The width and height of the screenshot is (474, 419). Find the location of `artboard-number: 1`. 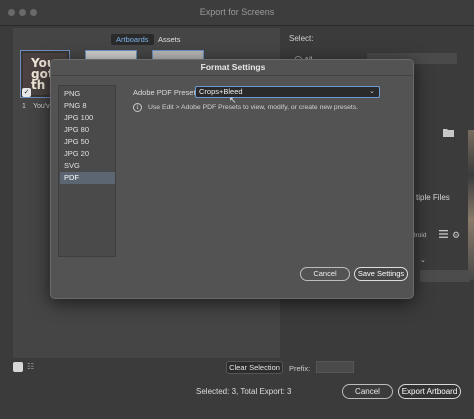

artboard-number: 1 is located at coordinates (24, 106).